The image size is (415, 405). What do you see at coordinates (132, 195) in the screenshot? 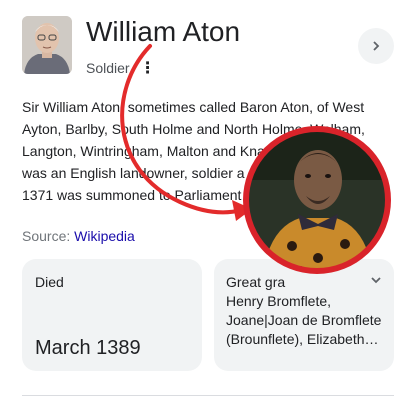
I see `description-line: 1371 was summoned to Parliament` at bounding box center [132, 195].